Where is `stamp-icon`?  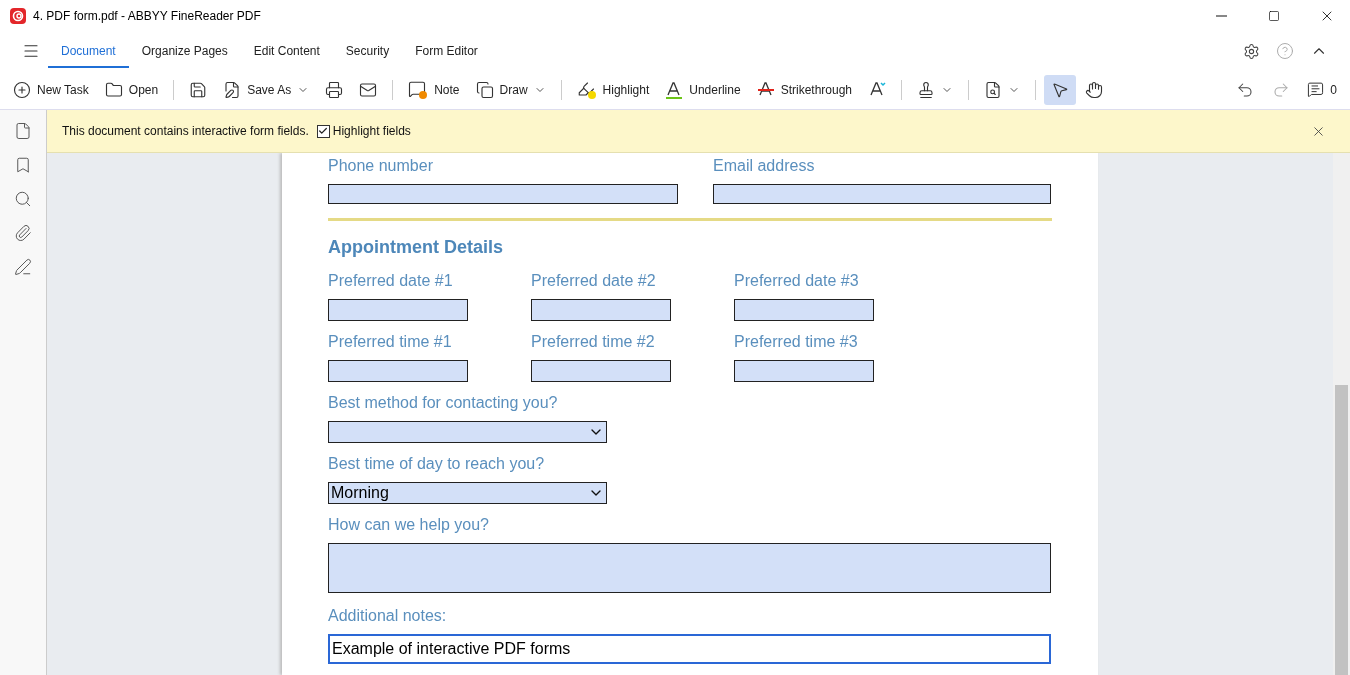
stamp-icon is located at coordinates (926, 89).